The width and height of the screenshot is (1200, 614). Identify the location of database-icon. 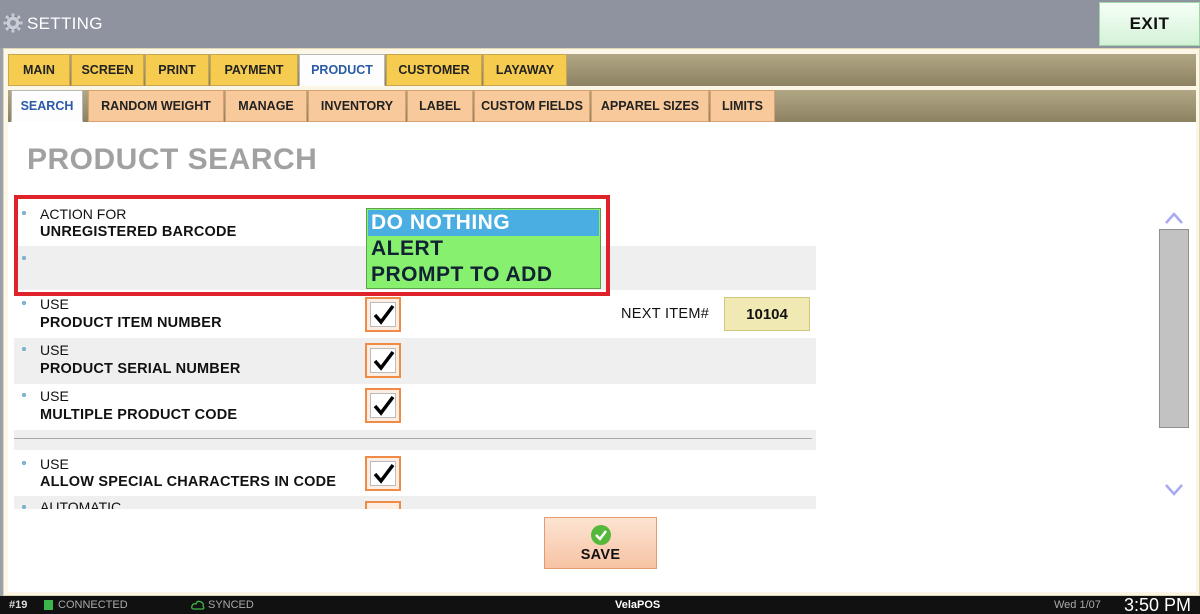
(48, 605).